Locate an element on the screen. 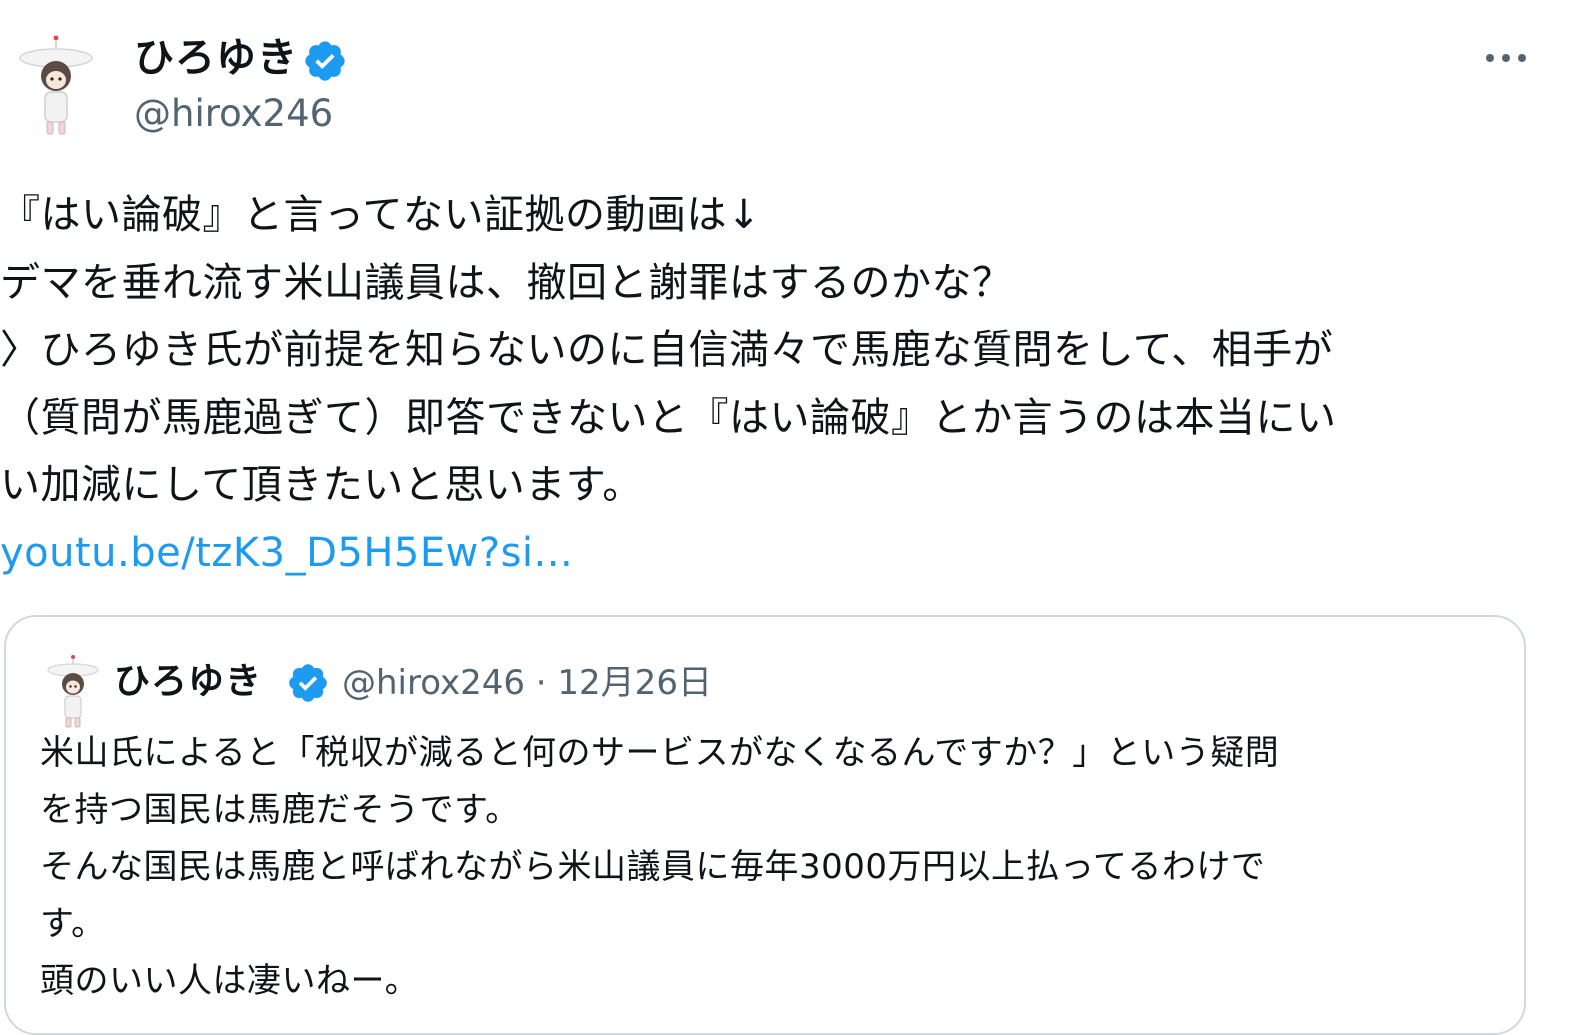 This screenshot has width=1592, height=1035. tweet-text-line: い加減にして頂きたいと思います。 is located at coordinates (321, 485).